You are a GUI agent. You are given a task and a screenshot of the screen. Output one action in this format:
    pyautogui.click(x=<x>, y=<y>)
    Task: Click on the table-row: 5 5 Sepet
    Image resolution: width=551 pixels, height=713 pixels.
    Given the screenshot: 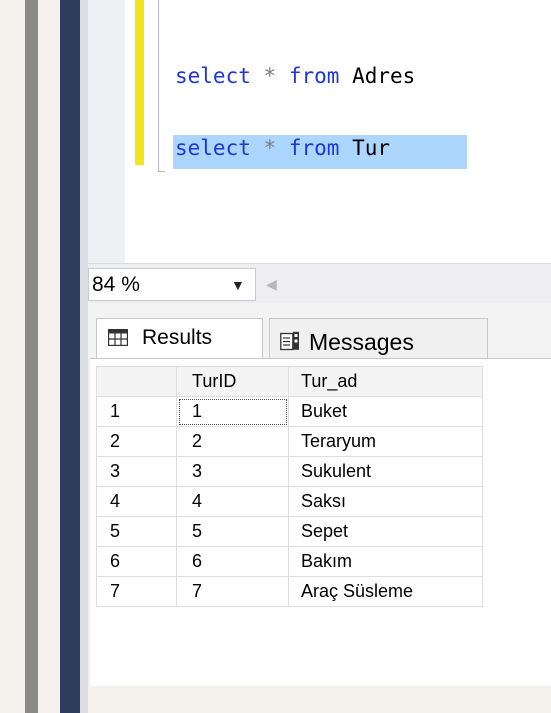 What is the action you would take?
    pyautogui.click(x=289, y=531)
    